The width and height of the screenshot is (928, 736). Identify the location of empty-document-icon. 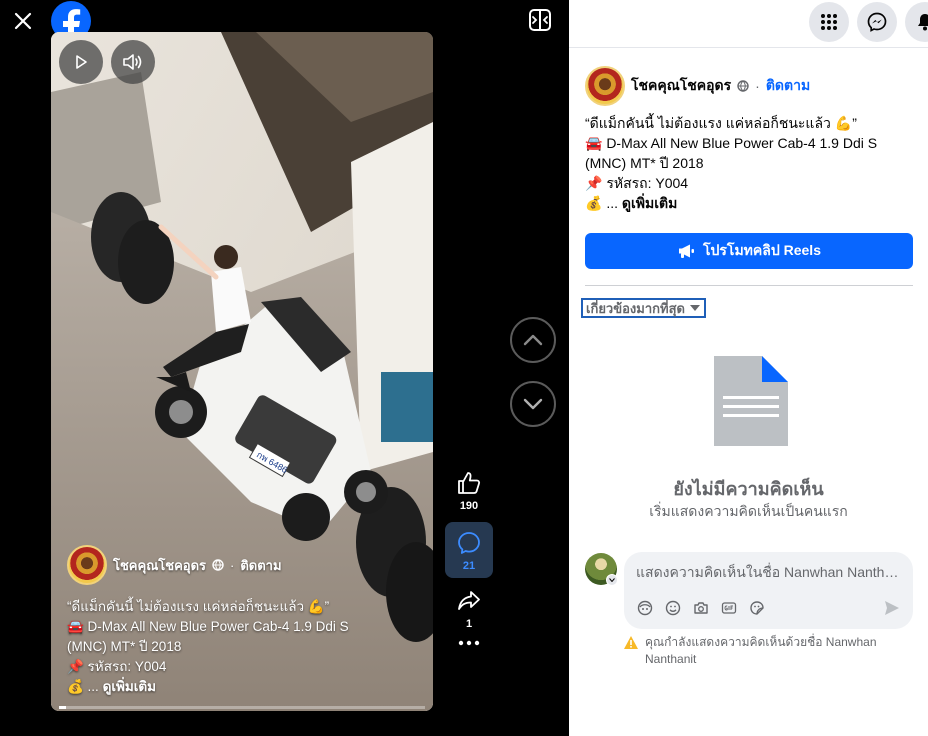
(751, 401).